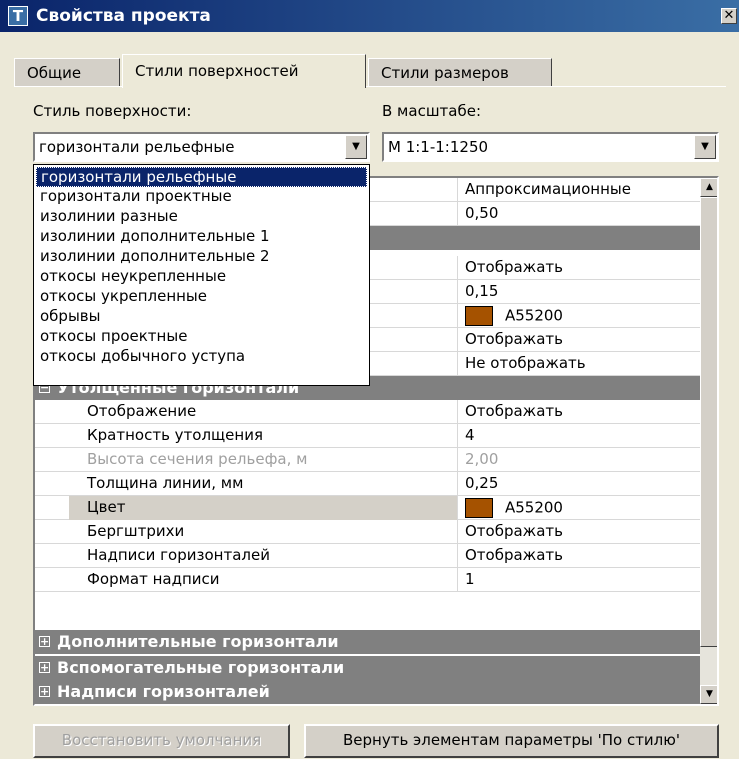 Image resolution: width=739 pixels, height=759 pixels. What do you see at coordinates (161, 741) in the screenshot?
I see `restore-defaults-button: Восстановить умолчания` at bounding box center [161, 741].